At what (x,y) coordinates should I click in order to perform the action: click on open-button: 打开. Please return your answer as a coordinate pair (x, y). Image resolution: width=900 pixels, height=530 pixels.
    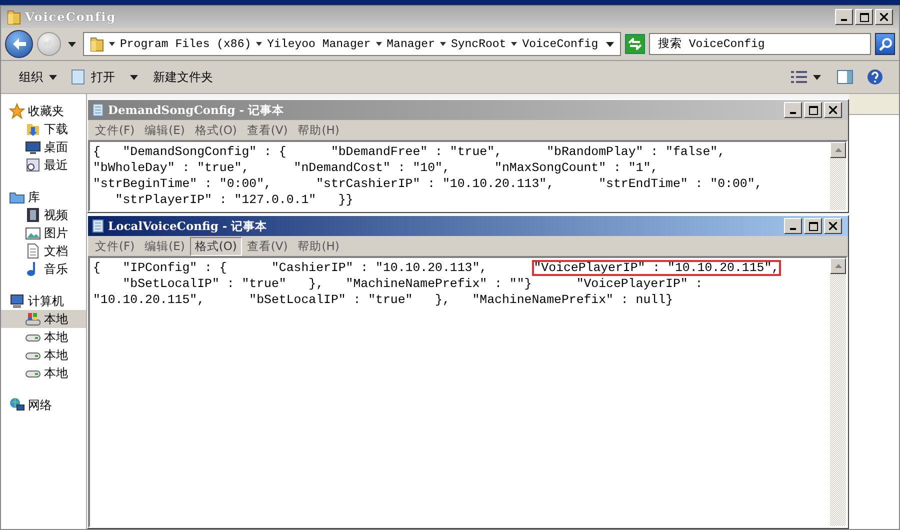
    Looking at the image, I should click on (93, 77).